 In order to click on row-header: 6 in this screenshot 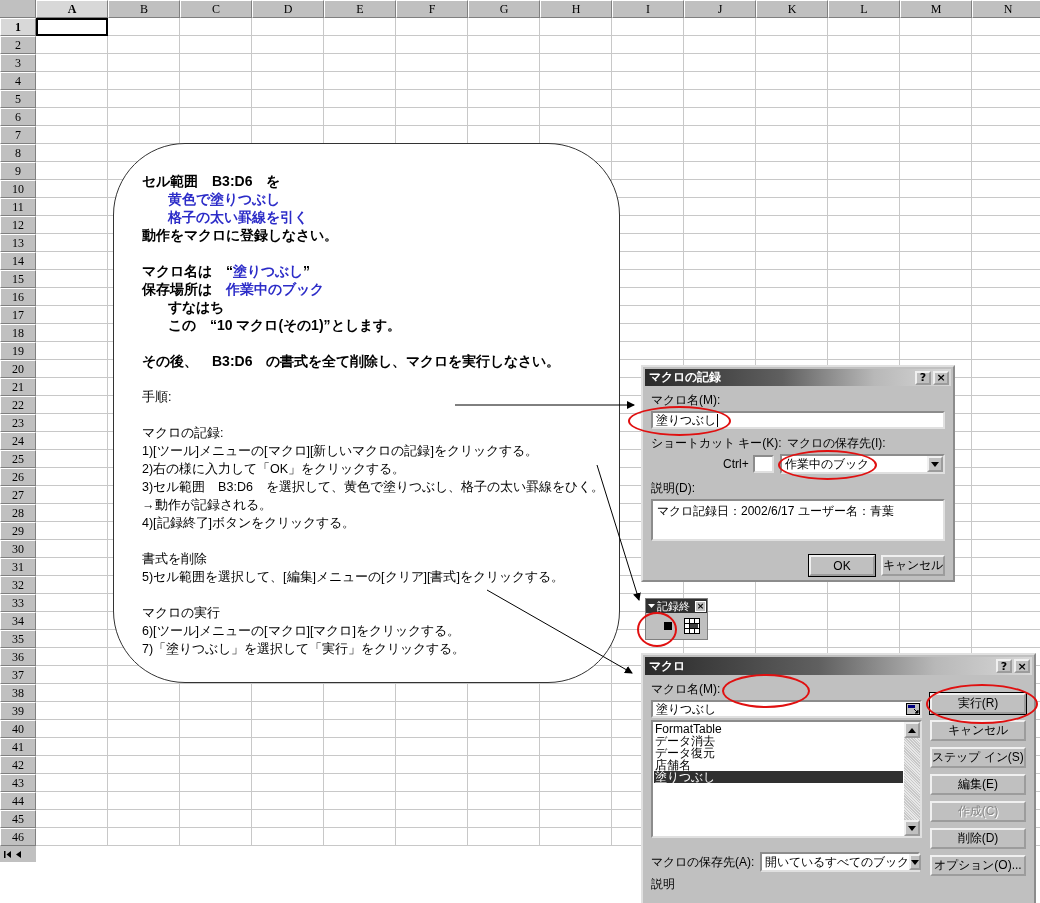, I will do `click(18, 117)`.